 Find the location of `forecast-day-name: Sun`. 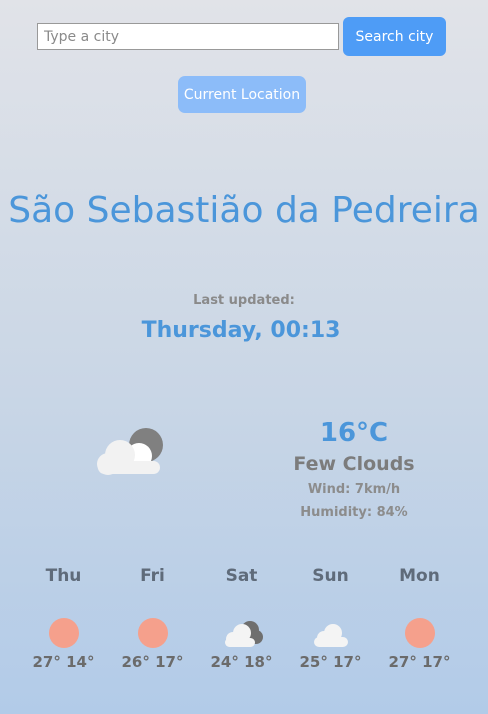

forecast-day-name: Sun is located at coordinates (330, 576).